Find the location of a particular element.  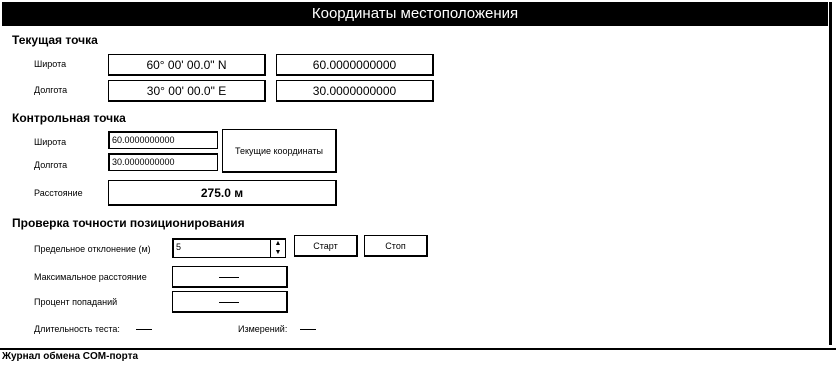

test-duration-dash is located at coordinates (144, 329).